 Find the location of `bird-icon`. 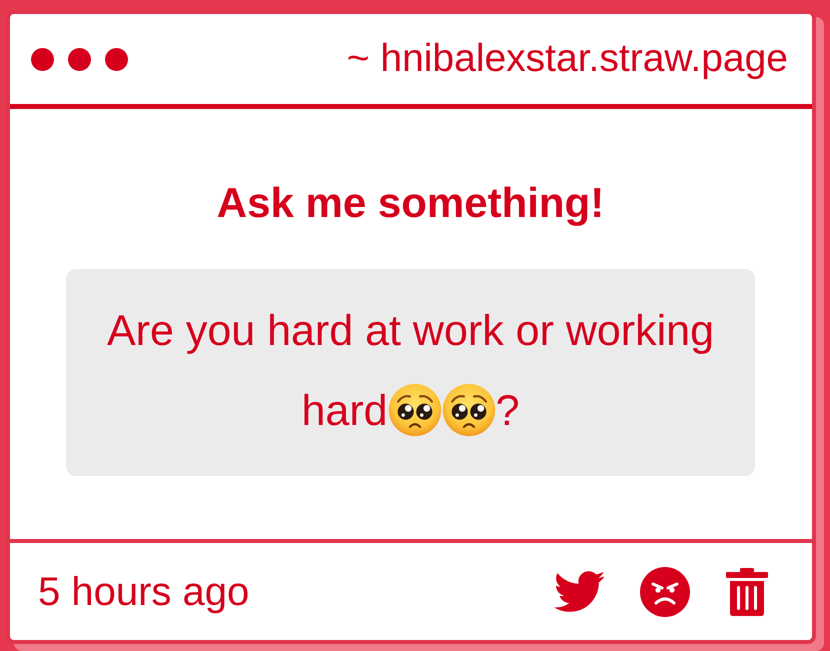

bird-icon is located at coordinates (579, 591).